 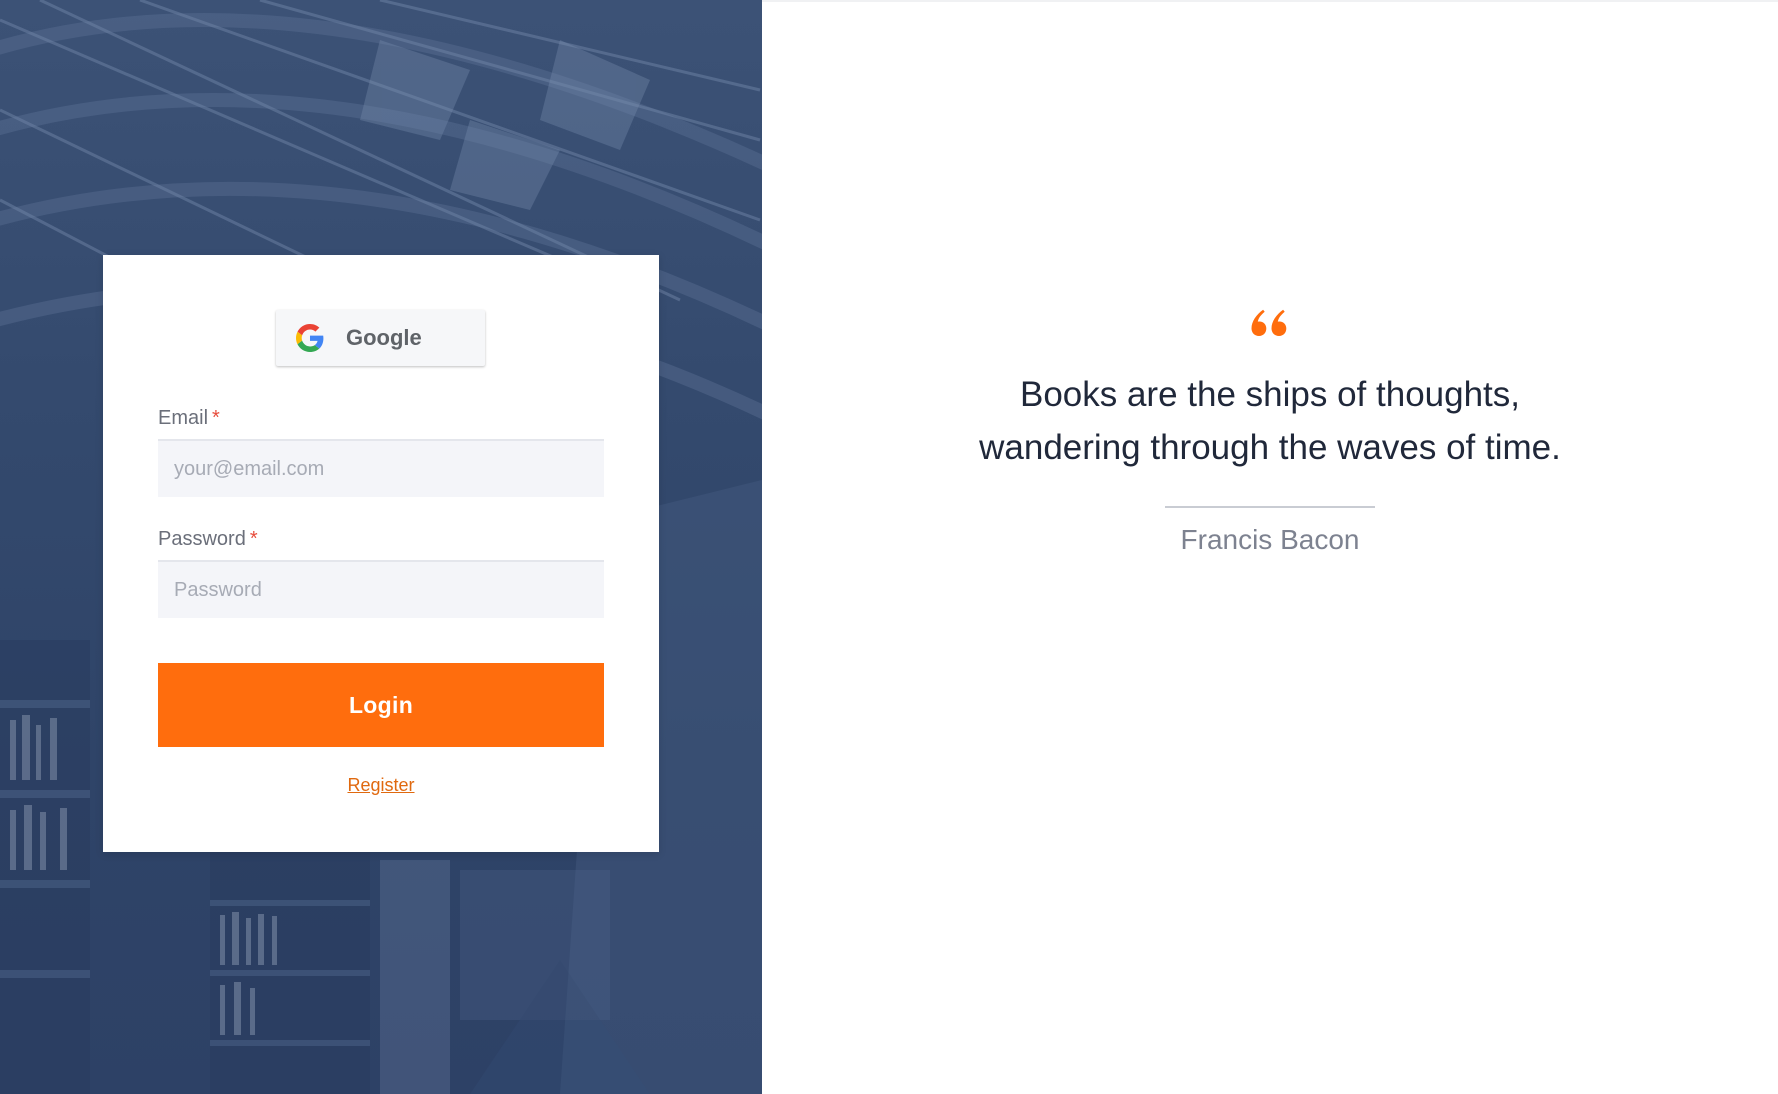 I want to click on quote-author: Francis Bacon, so click(x=1270, y=539).